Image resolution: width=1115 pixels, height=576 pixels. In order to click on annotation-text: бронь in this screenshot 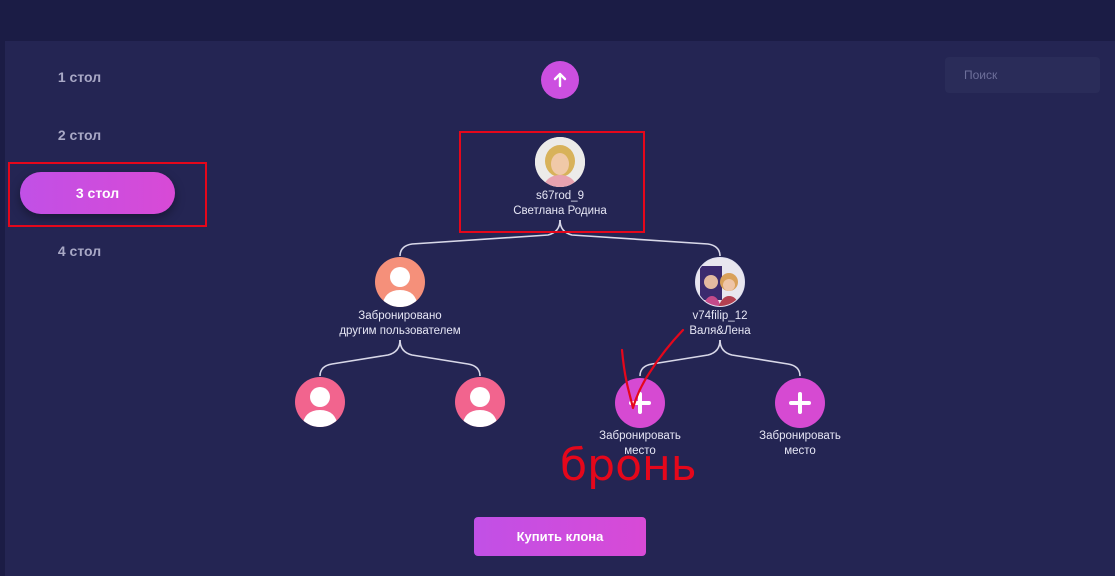, I will do `click(628, 465)`.